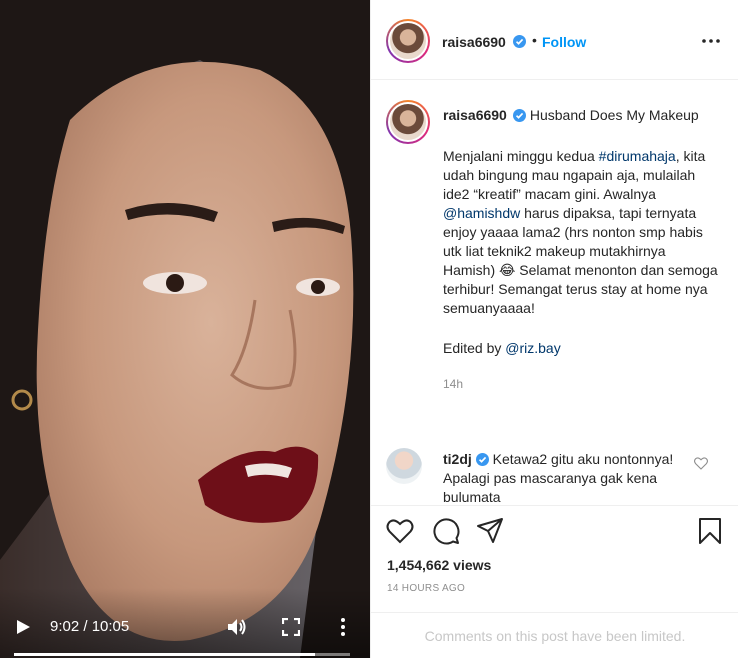 This screenshot has width=738, height=658. Describe the element at coordinates (710, 531) in the screenshot. I see `save-bookmark-icon` at that location.